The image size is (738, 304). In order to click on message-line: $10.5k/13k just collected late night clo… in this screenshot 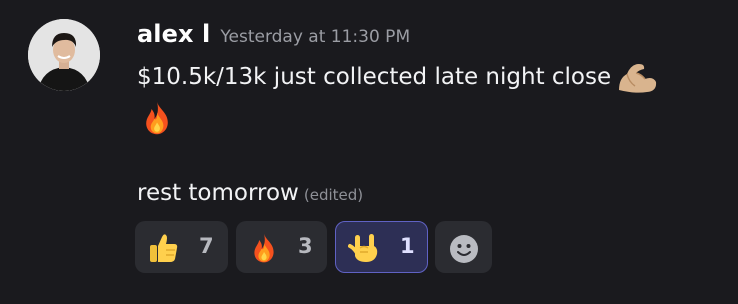, I will do `click(398, 77)`.